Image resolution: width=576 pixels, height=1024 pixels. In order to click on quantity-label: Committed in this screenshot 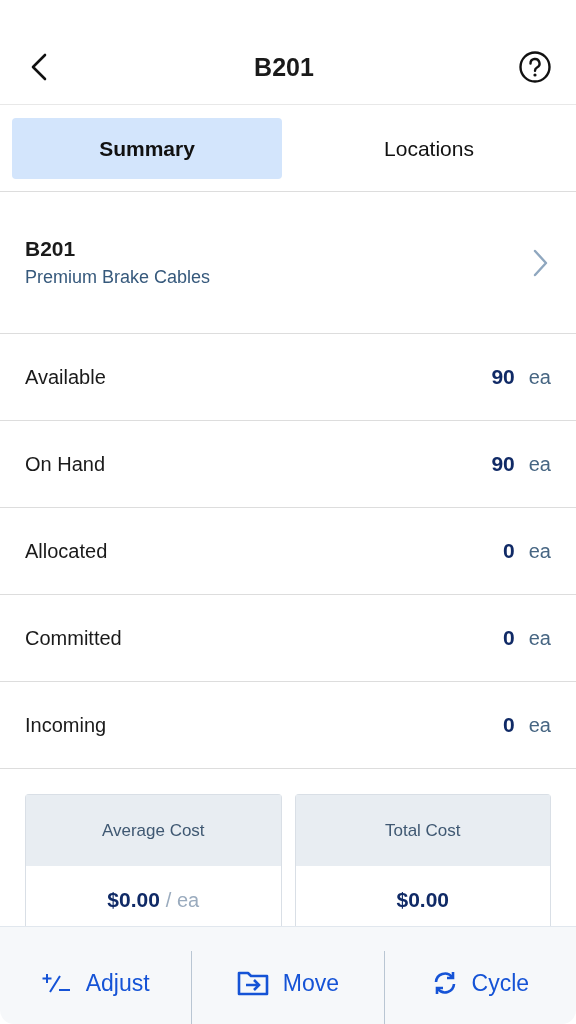, I will do `click(73, 638)`.